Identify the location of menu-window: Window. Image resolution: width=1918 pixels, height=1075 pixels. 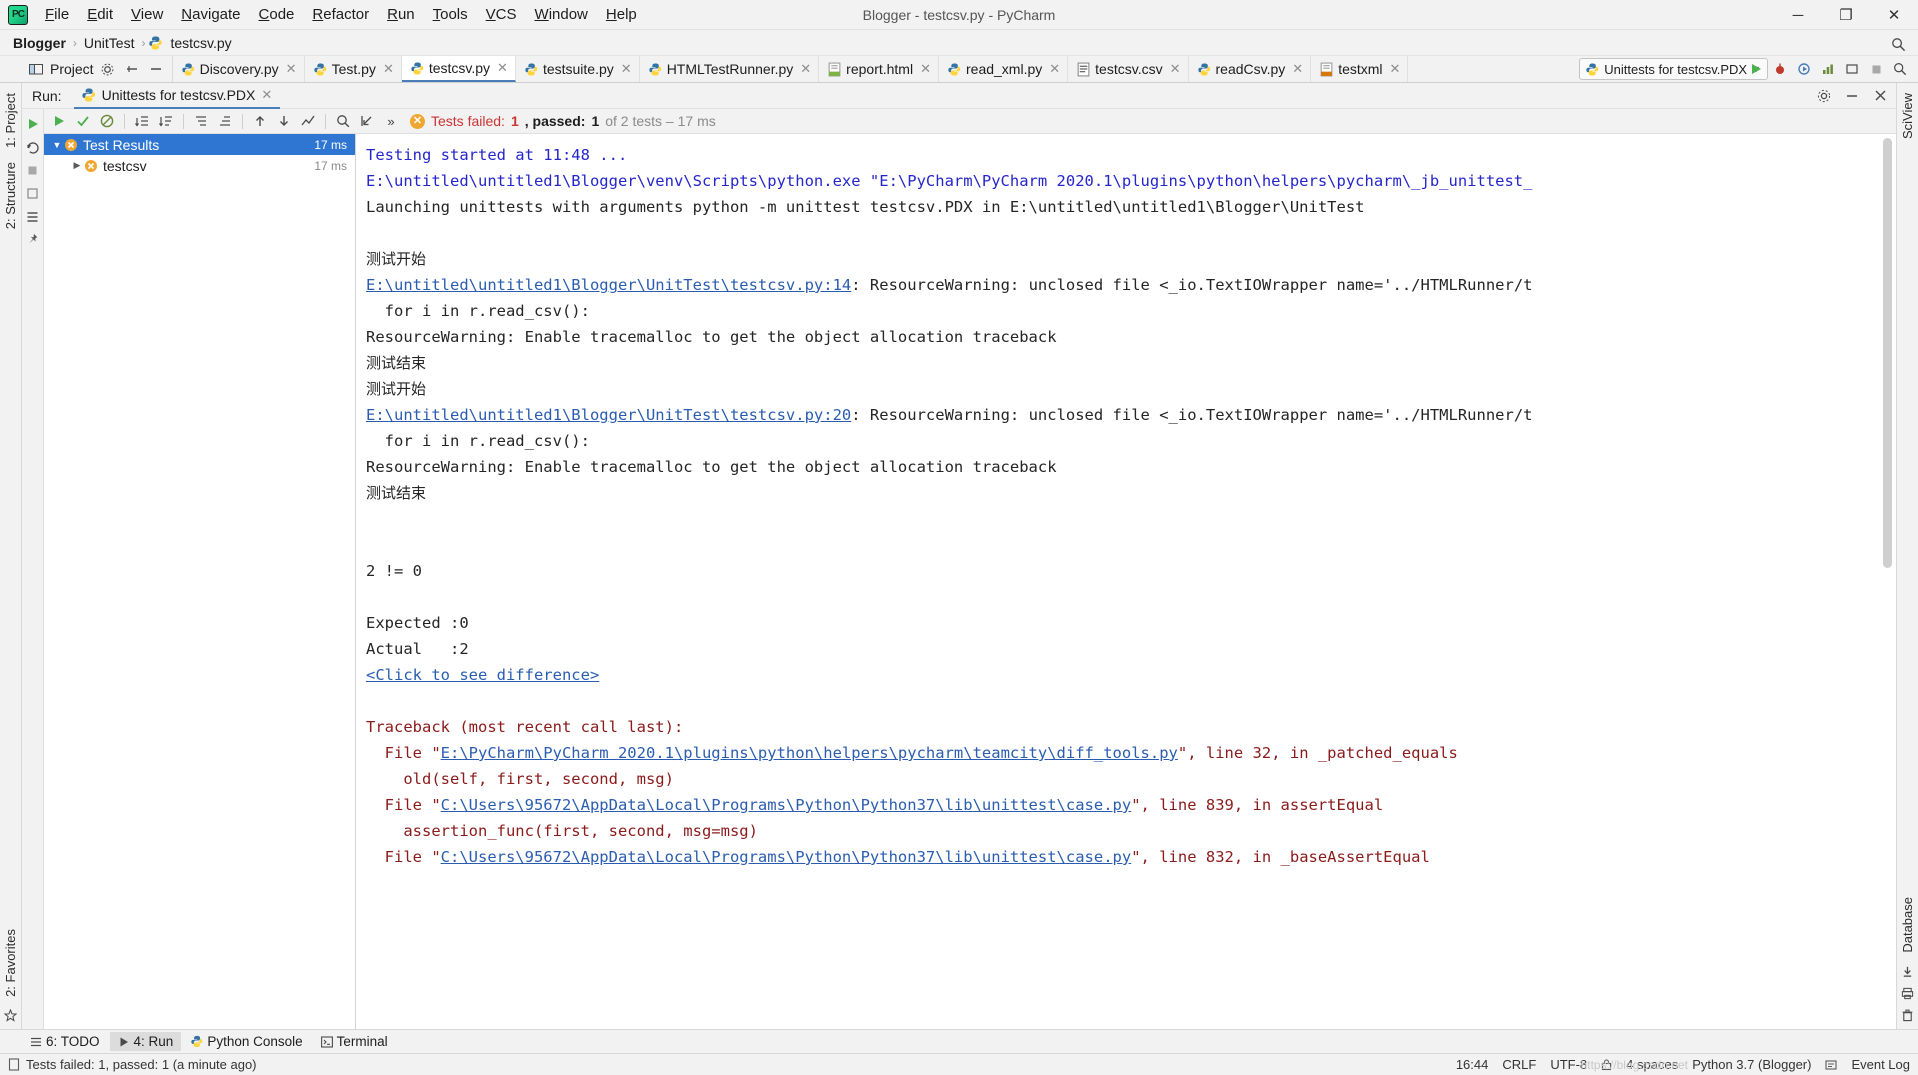
(561, 14).